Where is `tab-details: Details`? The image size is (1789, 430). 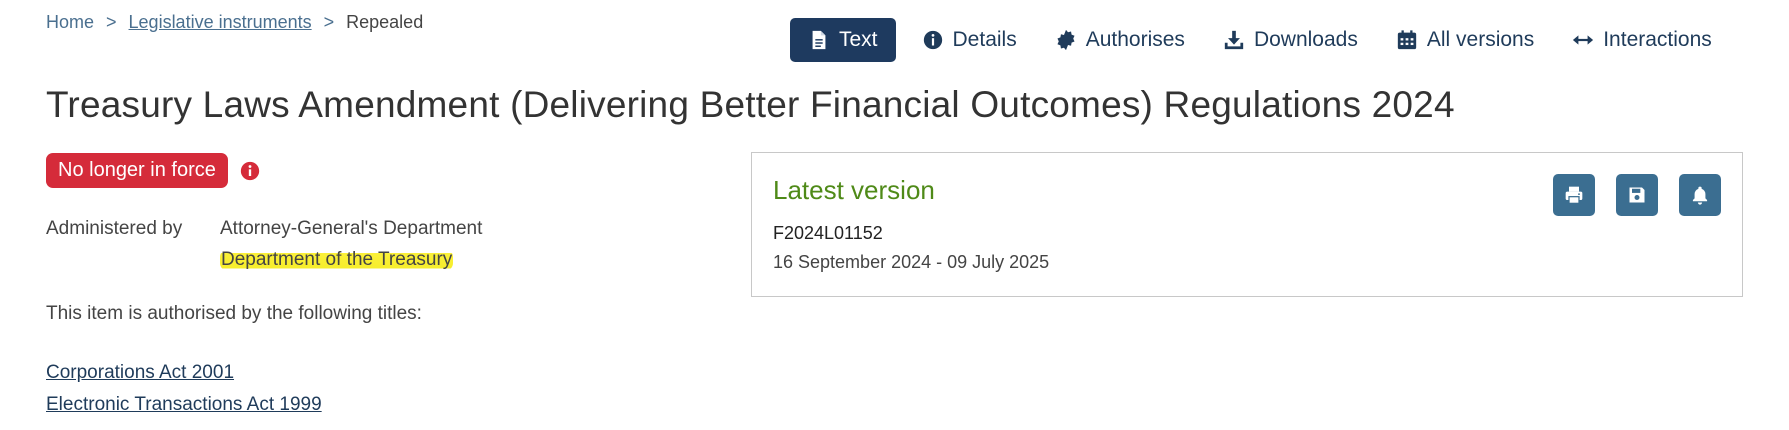
tab-details: Details is located at coordinates (969, 40).